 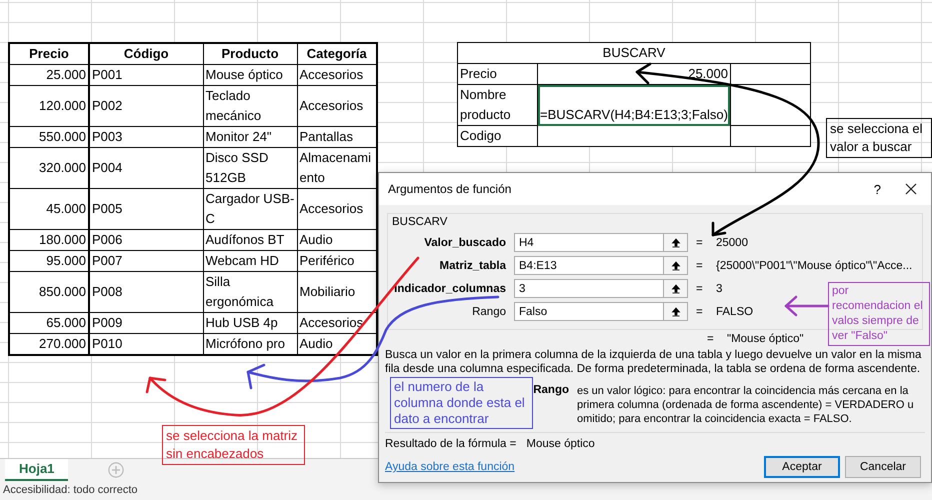 What do you see at coordinates (450, 189) in the screenshot?
I see `dialog-title: Argumentos de función` at bounding box center [450, 189].